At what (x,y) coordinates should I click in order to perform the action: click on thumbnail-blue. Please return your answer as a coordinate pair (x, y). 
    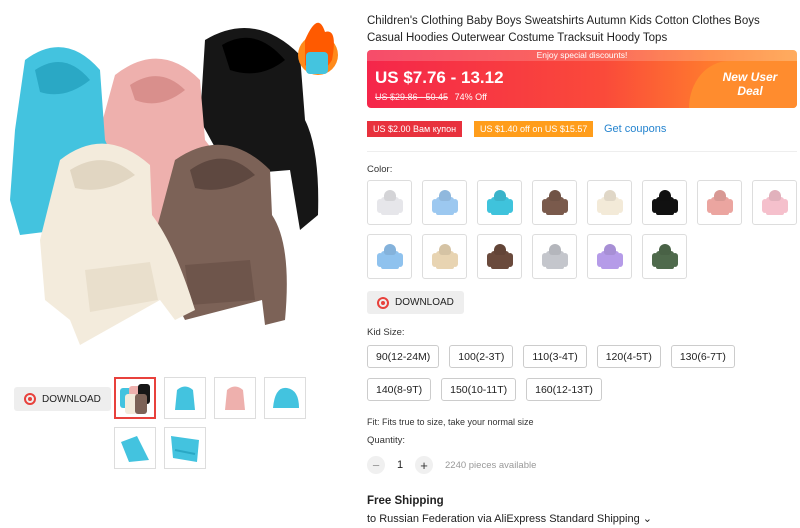
    Looking at the image, I should click on (185, 398).